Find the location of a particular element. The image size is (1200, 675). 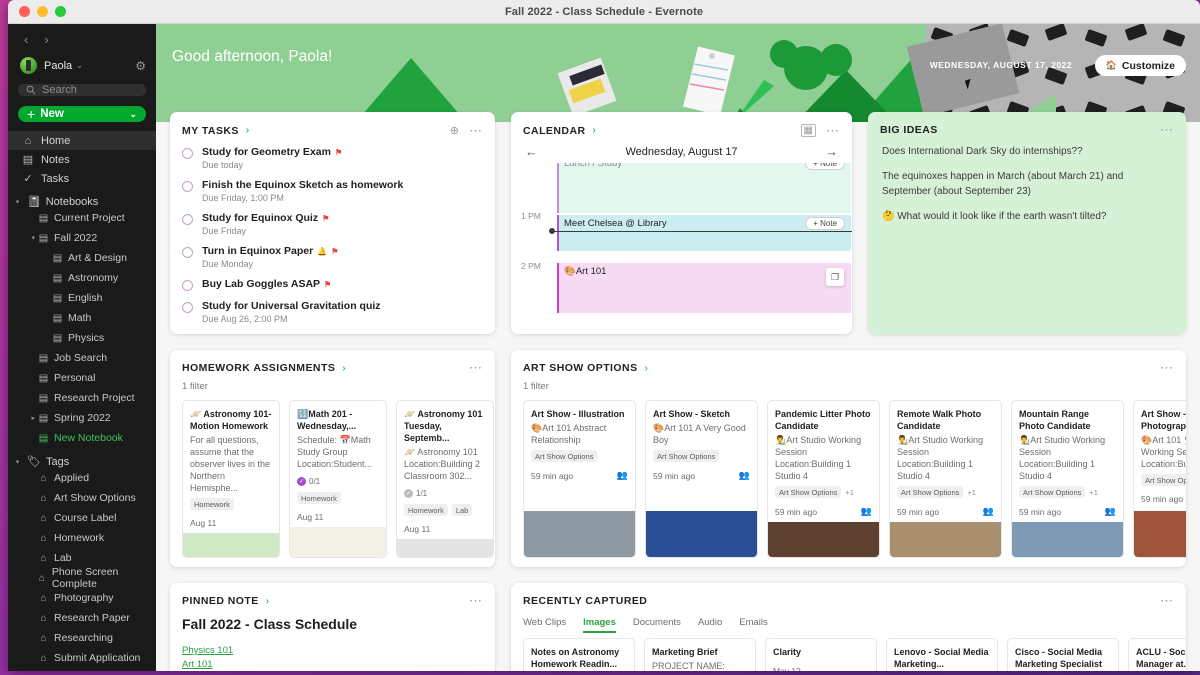

task-row: Buy Lab Goggles ASAP ⚑ is located at coordinates (332, 284).